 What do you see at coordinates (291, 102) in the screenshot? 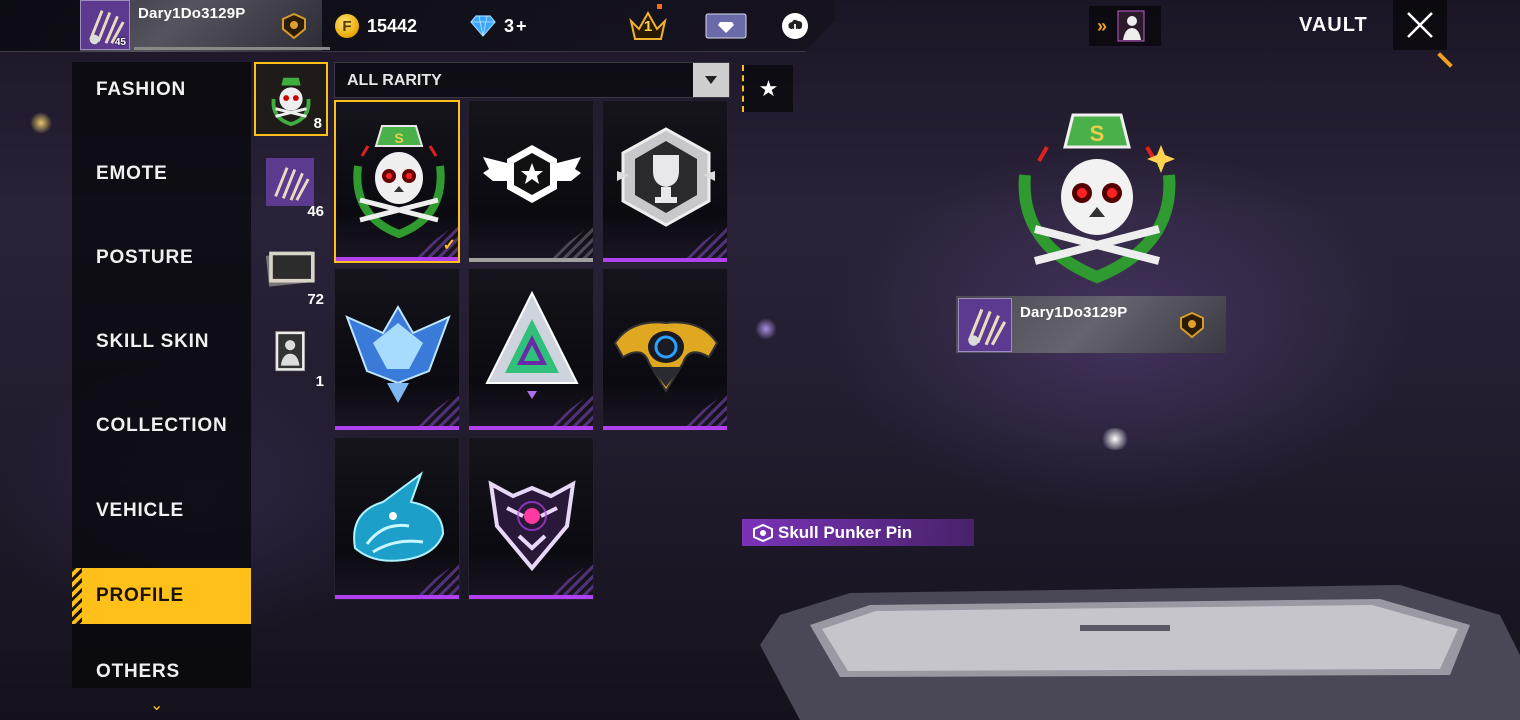
I see `pin-icon` at bounding box center [291, 102].